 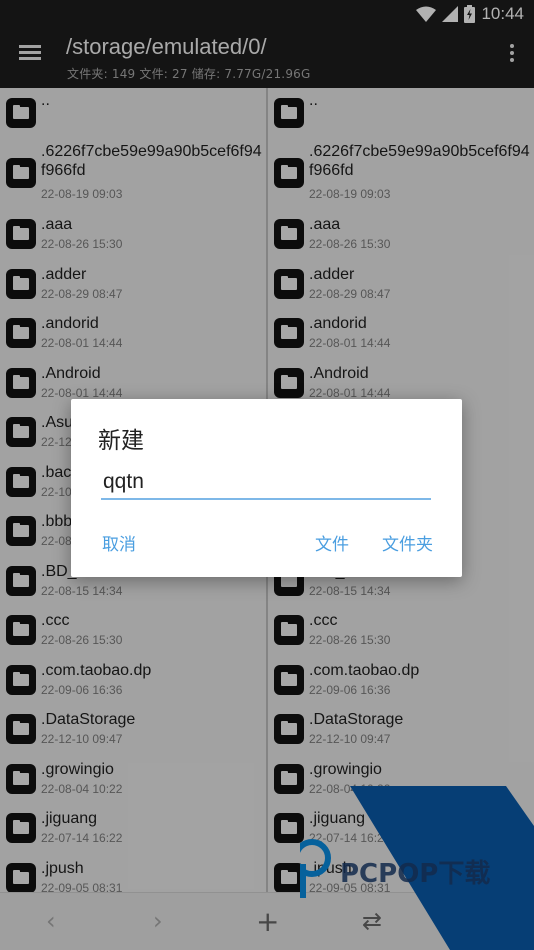 I want to click on new-folder-button: 文件夹, so click(x=407, y=542).